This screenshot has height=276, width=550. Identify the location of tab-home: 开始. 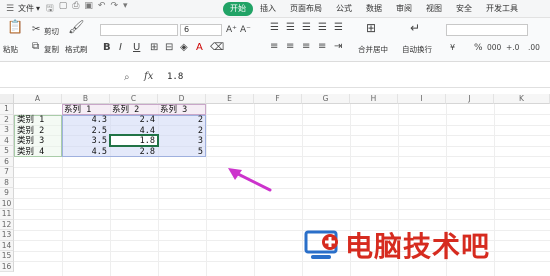
(238, 9).